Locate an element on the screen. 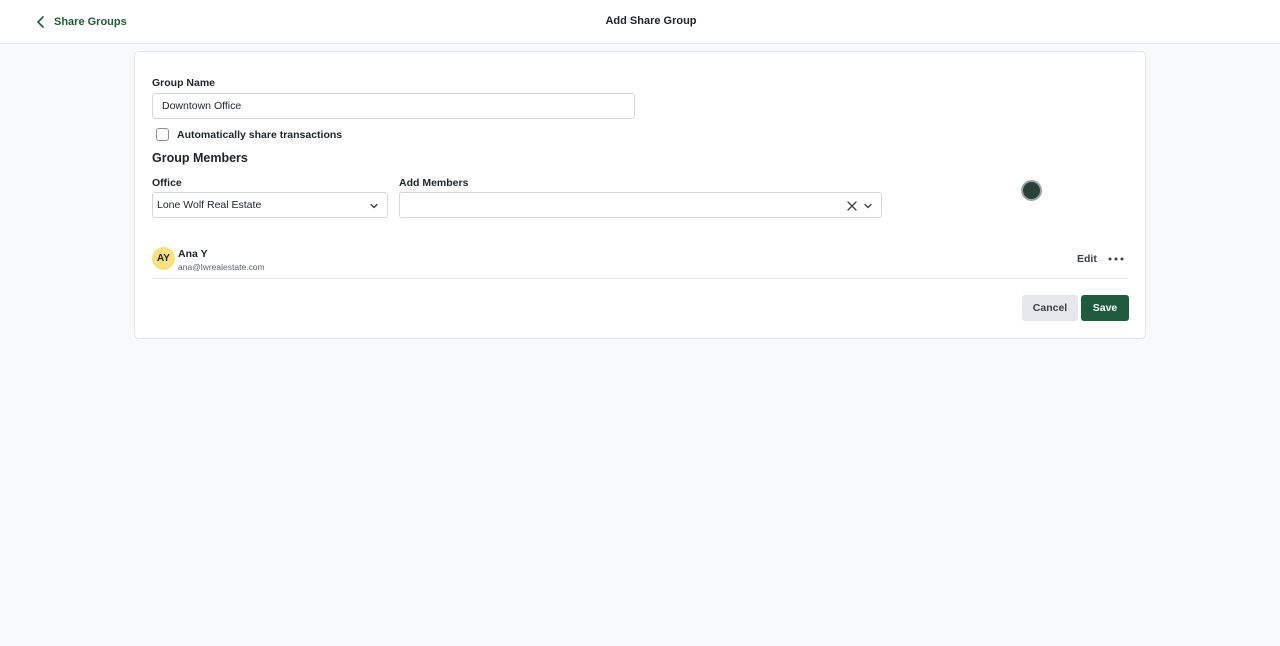  member-name: Ana Y is located at coordinates (193, 254).